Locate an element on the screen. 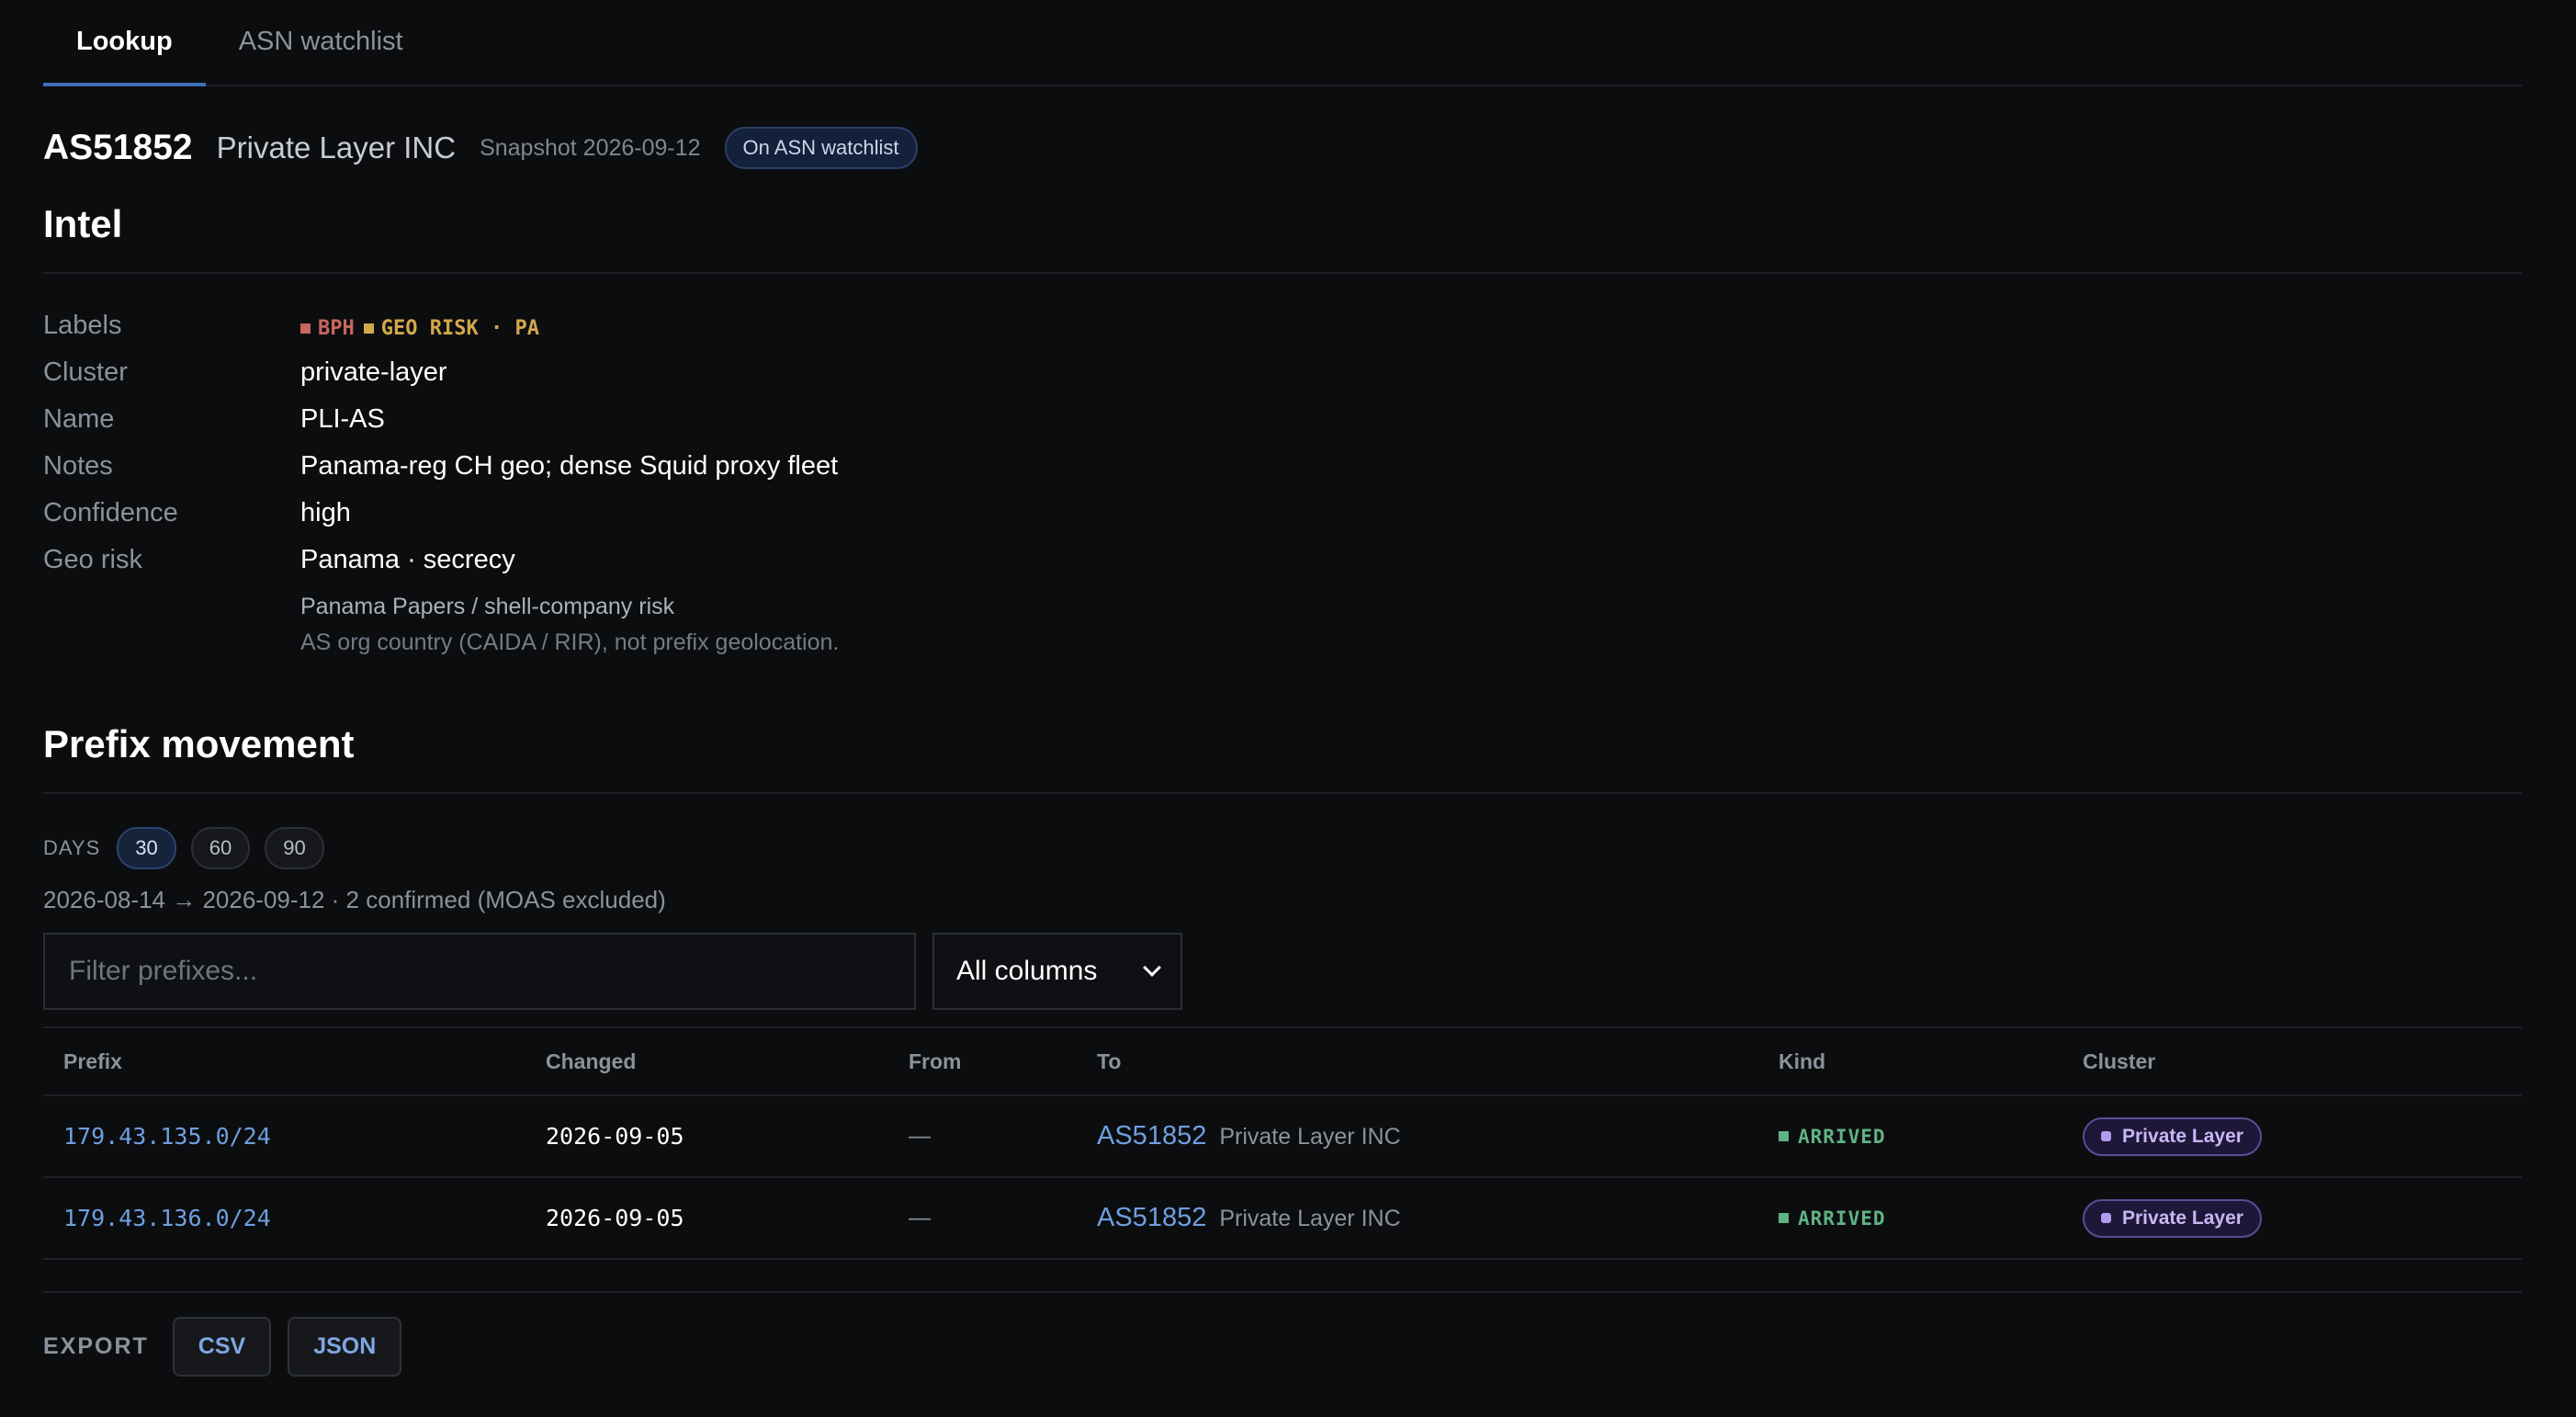 The height and width of the screenshot is (1417, 2576). intel-key: Confidence is located at coordinates (110, 512).